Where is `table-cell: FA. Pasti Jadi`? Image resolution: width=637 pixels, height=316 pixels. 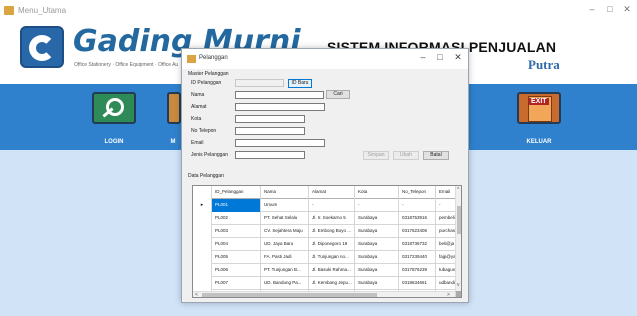
table-cell: FA. Pasti Jadi is located at coordinates (285, 257).